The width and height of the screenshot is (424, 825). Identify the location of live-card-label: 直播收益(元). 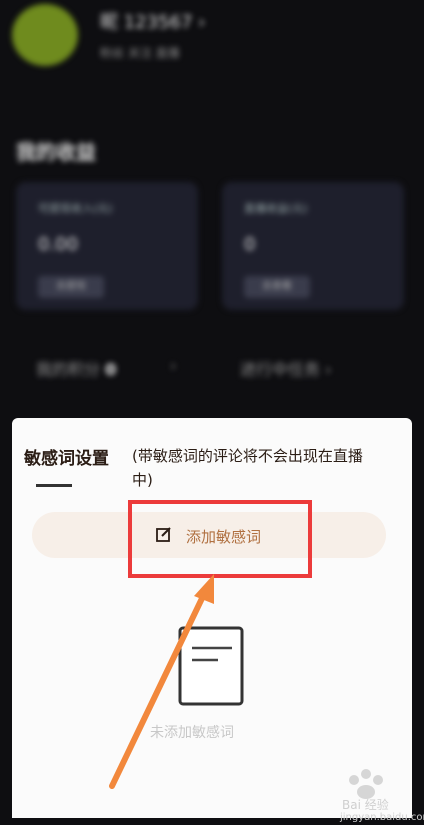
(276, 208).